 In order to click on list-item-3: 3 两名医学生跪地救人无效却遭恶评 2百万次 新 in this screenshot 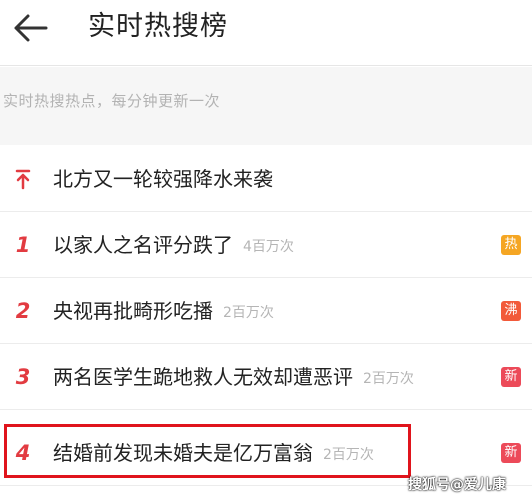, I will do `click(266, 377)`.